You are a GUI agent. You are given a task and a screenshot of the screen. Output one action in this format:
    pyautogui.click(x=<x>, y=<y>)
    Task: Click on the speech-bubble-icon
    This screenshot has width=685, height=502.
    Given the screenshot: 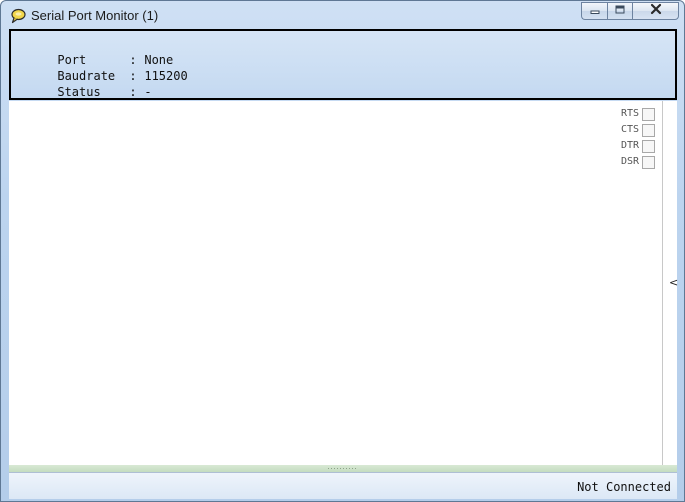 What is the action you would take?
    pyautogui.click(x=18, y=16)
    